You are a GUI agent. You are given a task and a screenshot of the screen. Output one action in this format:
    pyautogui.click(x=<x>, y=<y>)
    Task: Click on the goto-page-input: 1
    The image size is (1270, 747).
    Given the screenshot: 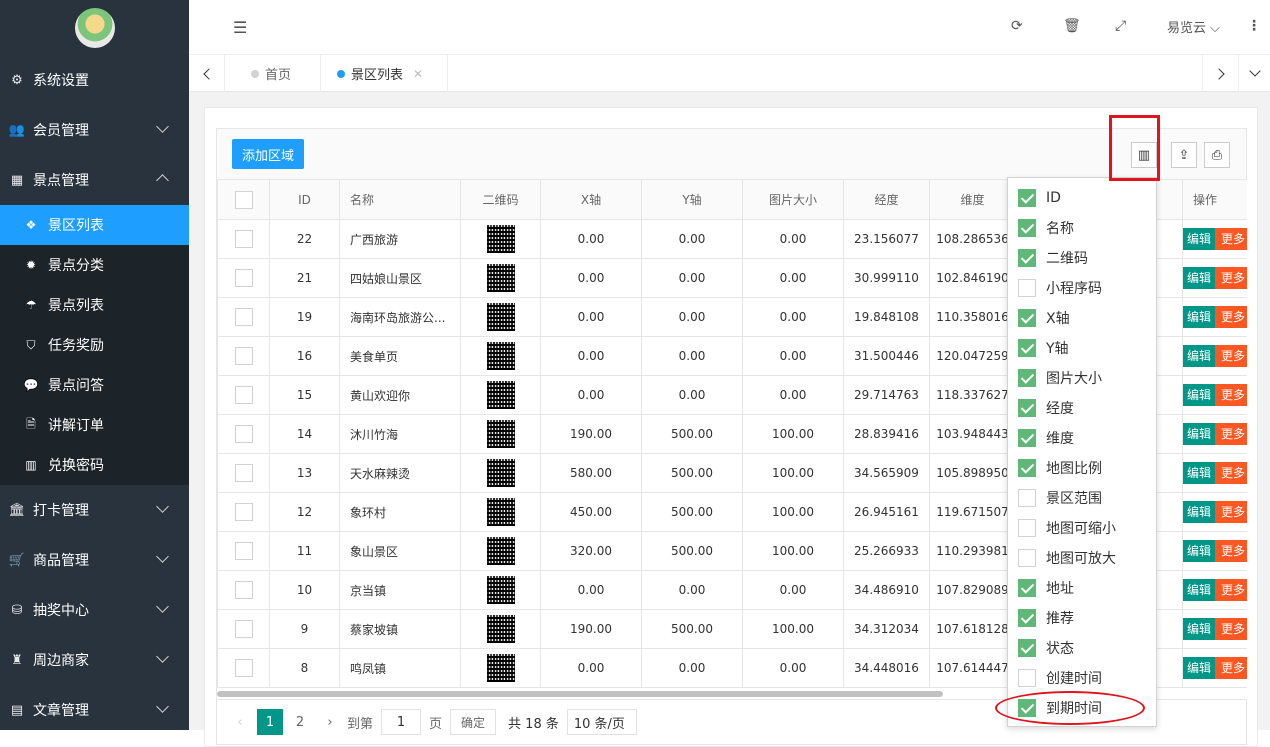 What is the action you would take?
    pyautogui.click(x=401, y=722)
    